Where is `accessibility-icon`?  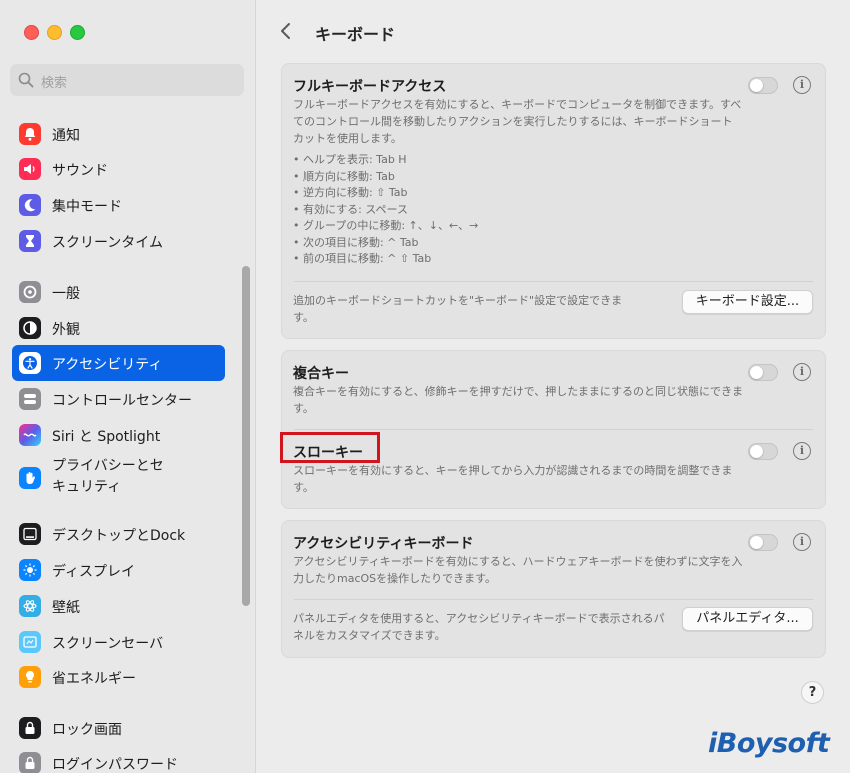
accessibility-icon is located at coordinates (30, 363).